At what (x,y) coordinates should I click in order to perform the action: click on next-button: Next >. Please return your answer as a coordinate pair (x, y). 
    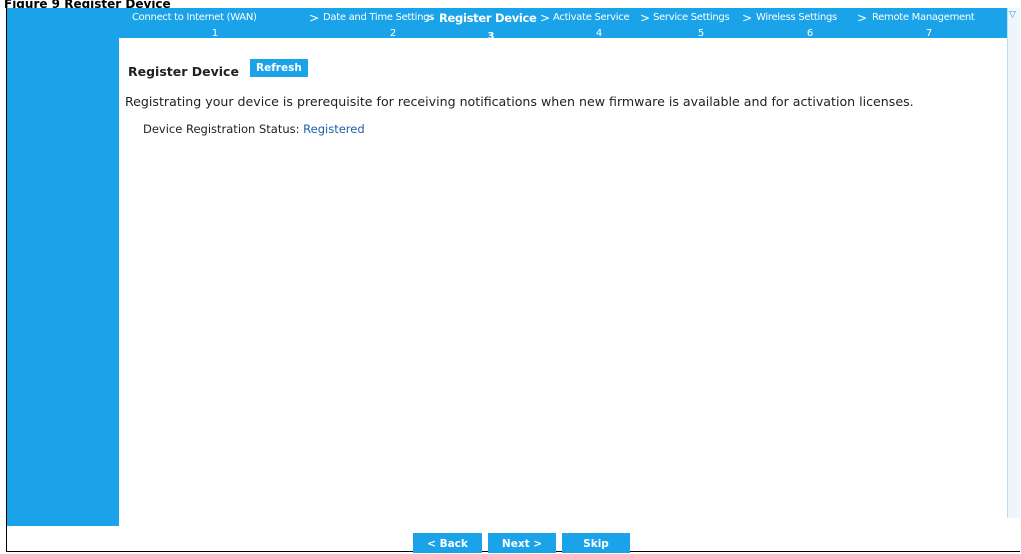
    Looking at the image, I should click on (522, 543).